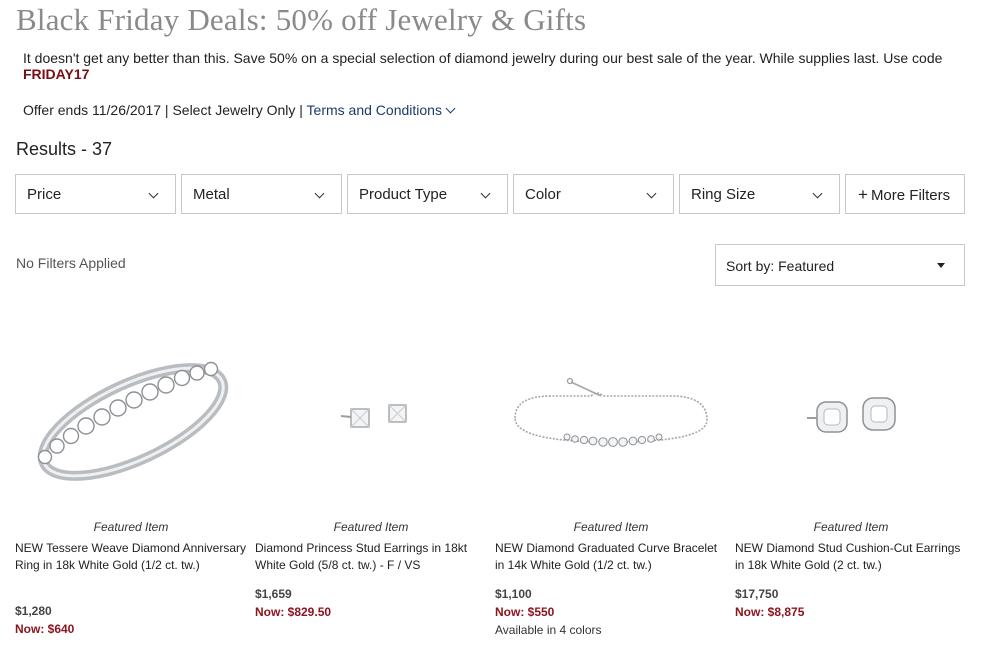  Describe the element at coordinates (723, 194) in the screenshot. I see `filter-label: Ring Size` at that location.